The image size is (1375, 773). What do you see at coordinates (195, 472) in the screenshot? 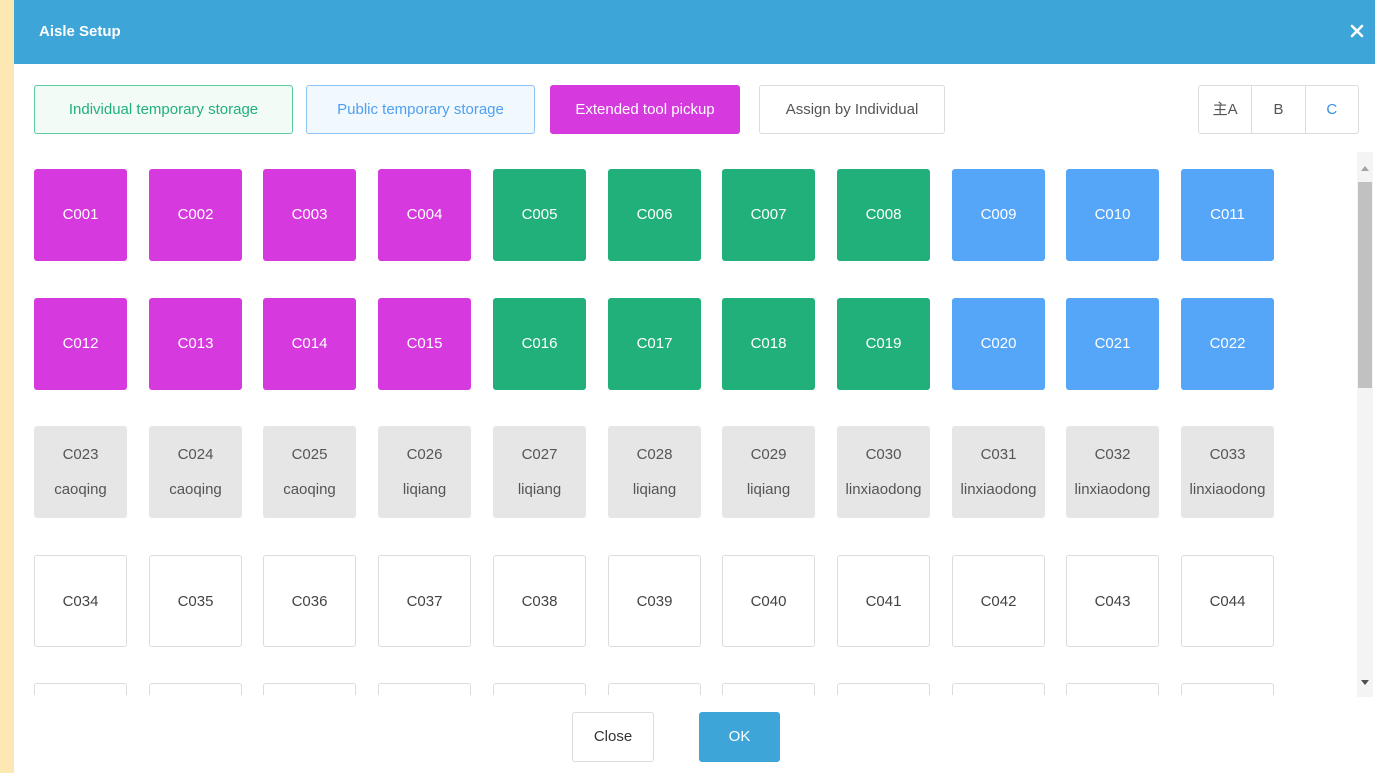
I see `aisle-cell: C024 caoqing` at bounding box center [195, 472].